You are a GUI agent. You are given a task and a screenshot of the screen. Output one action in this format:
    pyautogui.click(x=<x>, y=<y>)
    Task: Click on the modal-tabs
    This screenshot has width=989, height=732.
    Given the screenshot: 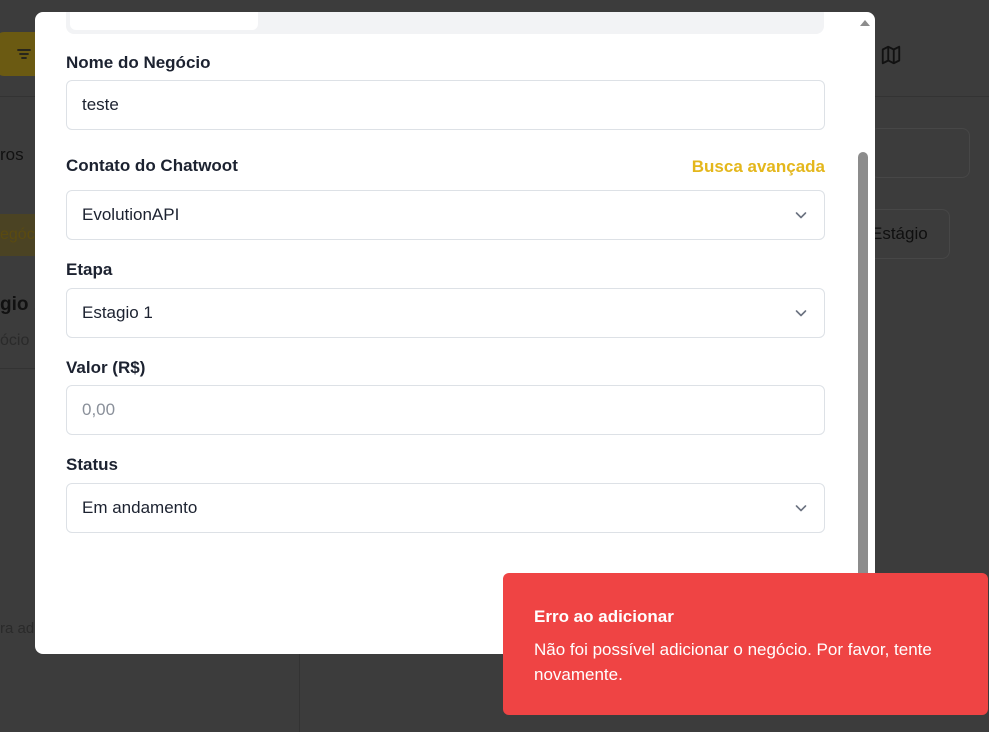 What is the action you would take?
    pyautogui.click(x=445, y=23)
    